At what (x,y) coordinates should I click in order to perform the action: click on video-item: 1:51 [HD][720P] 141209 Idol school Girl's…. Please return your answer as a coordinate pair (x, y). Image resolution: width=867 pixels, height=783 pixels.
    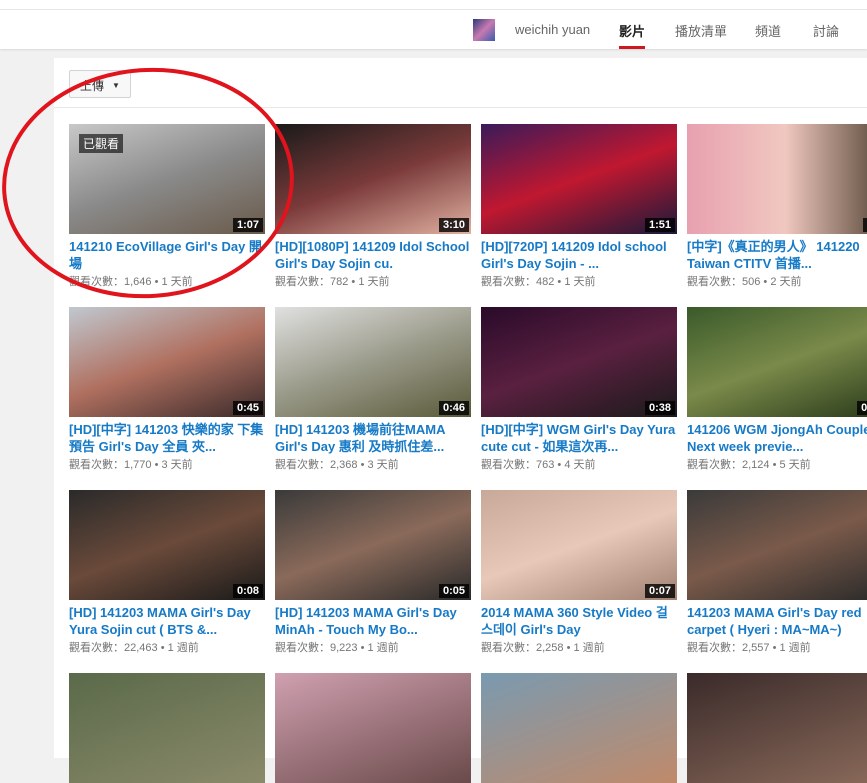
    Looking at the image, I should click on (579, 206).